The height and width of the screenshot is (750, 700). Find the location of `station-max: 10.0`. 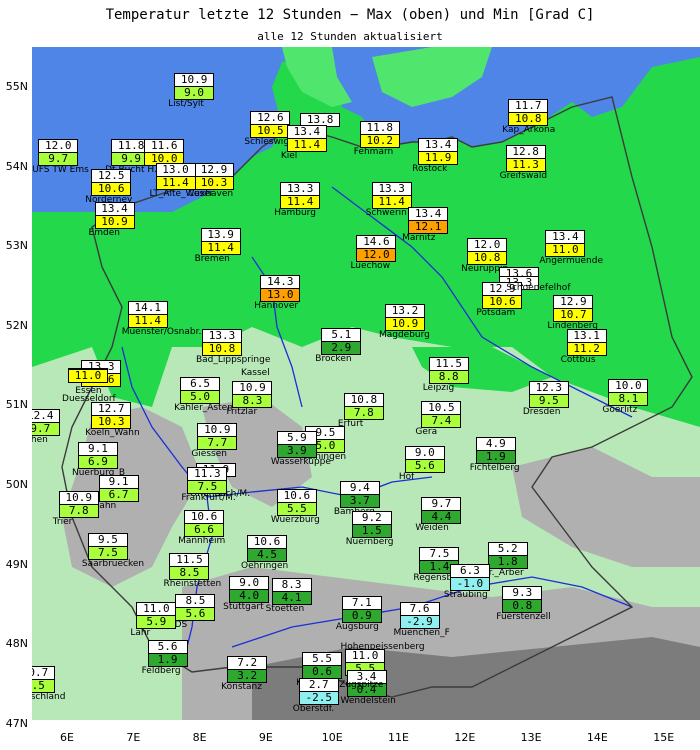

station-max: 10.0 is located at coordinates (628, 386).